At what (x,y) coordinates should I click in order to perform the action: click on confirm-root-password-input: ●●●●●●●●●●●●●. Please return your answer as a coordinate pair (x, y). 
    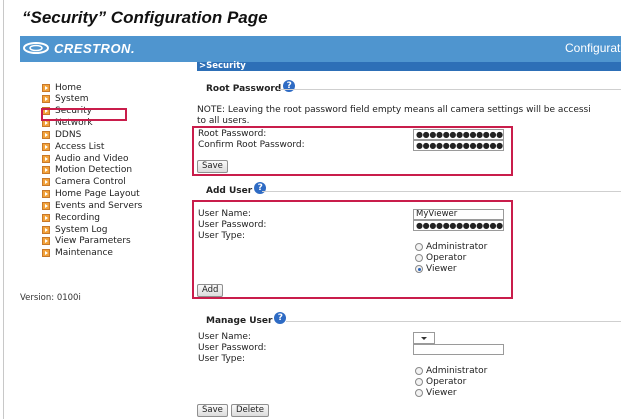
    Looking at the image, I should click on (458, 145).